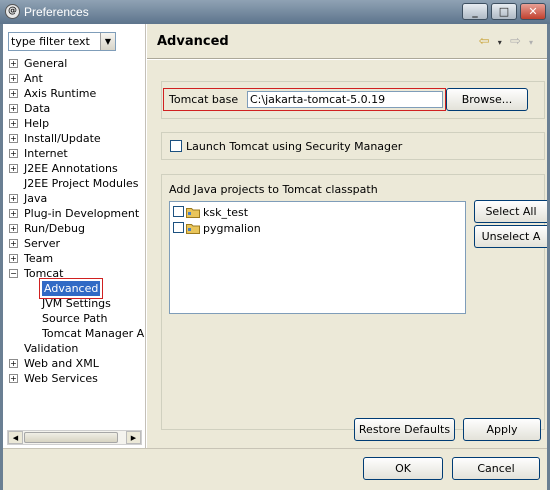  Describe the element at coordinates (82, 213) in the screenshot. I see `tree-item-label: Plug-in Development` at that location.